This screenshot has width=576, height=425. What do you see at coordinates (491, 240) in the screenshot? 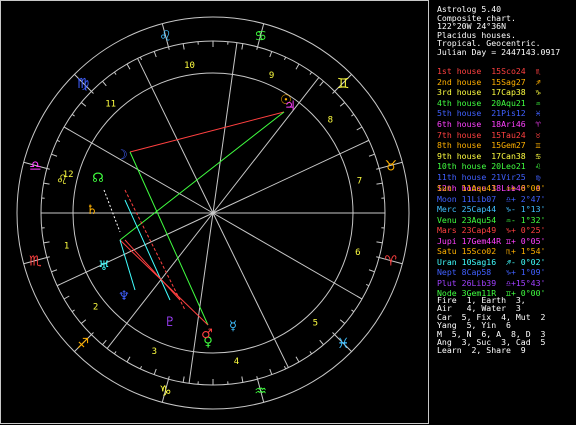
I see `planet-row: Jupi 17Gem44R ♊+ 0°05'` at bounding box center [491, 240].